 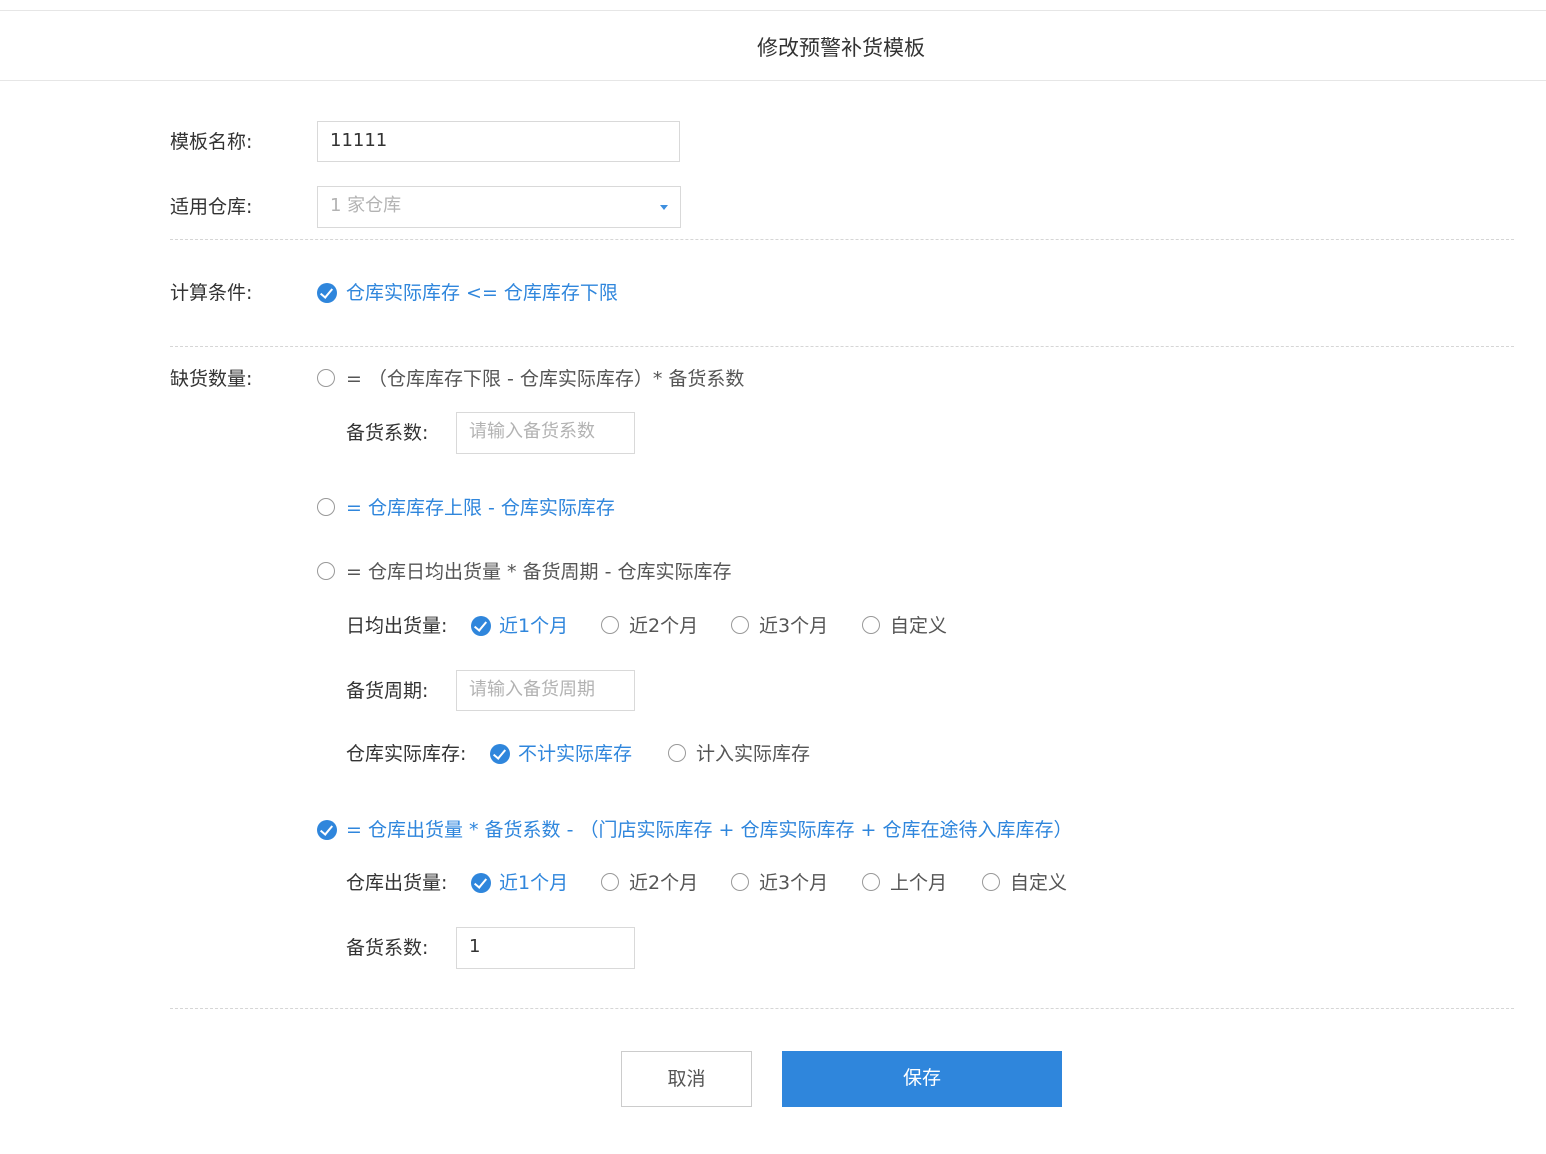 What do you see at coordinates (397, 626) in the screenshot?
I see `daily-out-label: 日均出货量:` at bounding box center [397, 626].